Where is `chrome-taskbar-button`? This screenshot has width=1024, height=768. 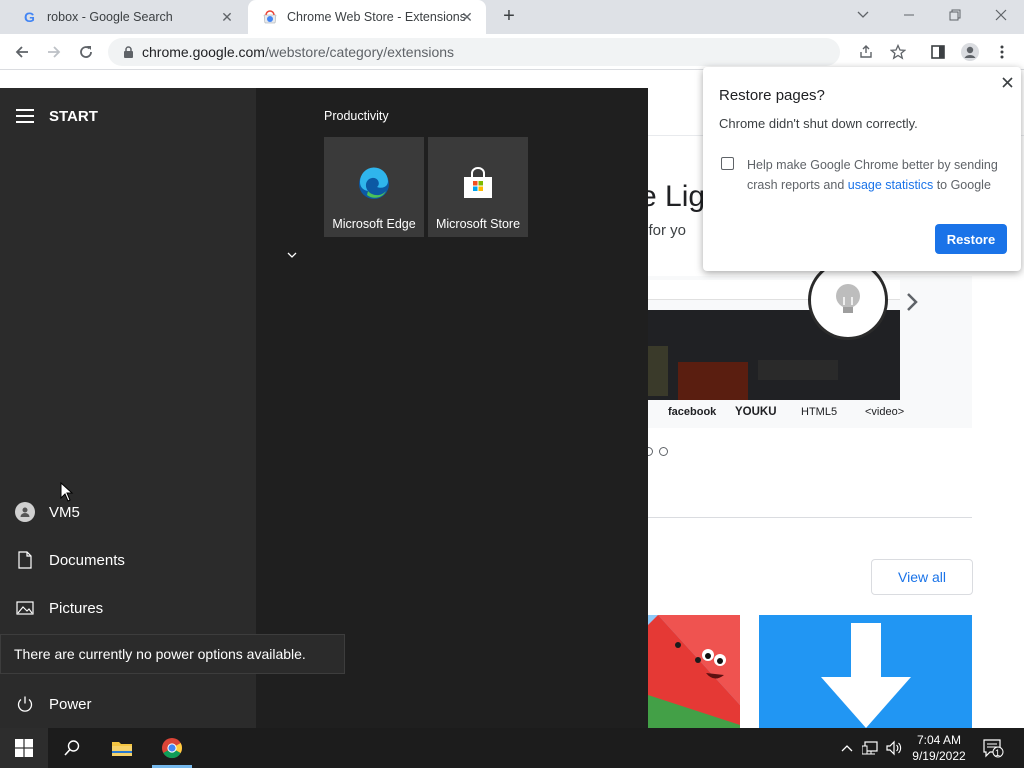
chrome-taskbar-button is located at coordinates (172, 748).